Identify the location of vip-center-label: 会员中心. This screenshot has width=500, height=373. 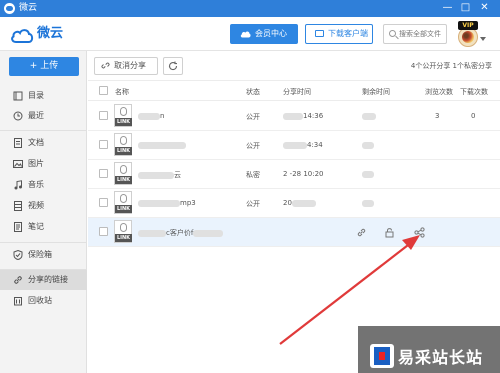
(271, 33).